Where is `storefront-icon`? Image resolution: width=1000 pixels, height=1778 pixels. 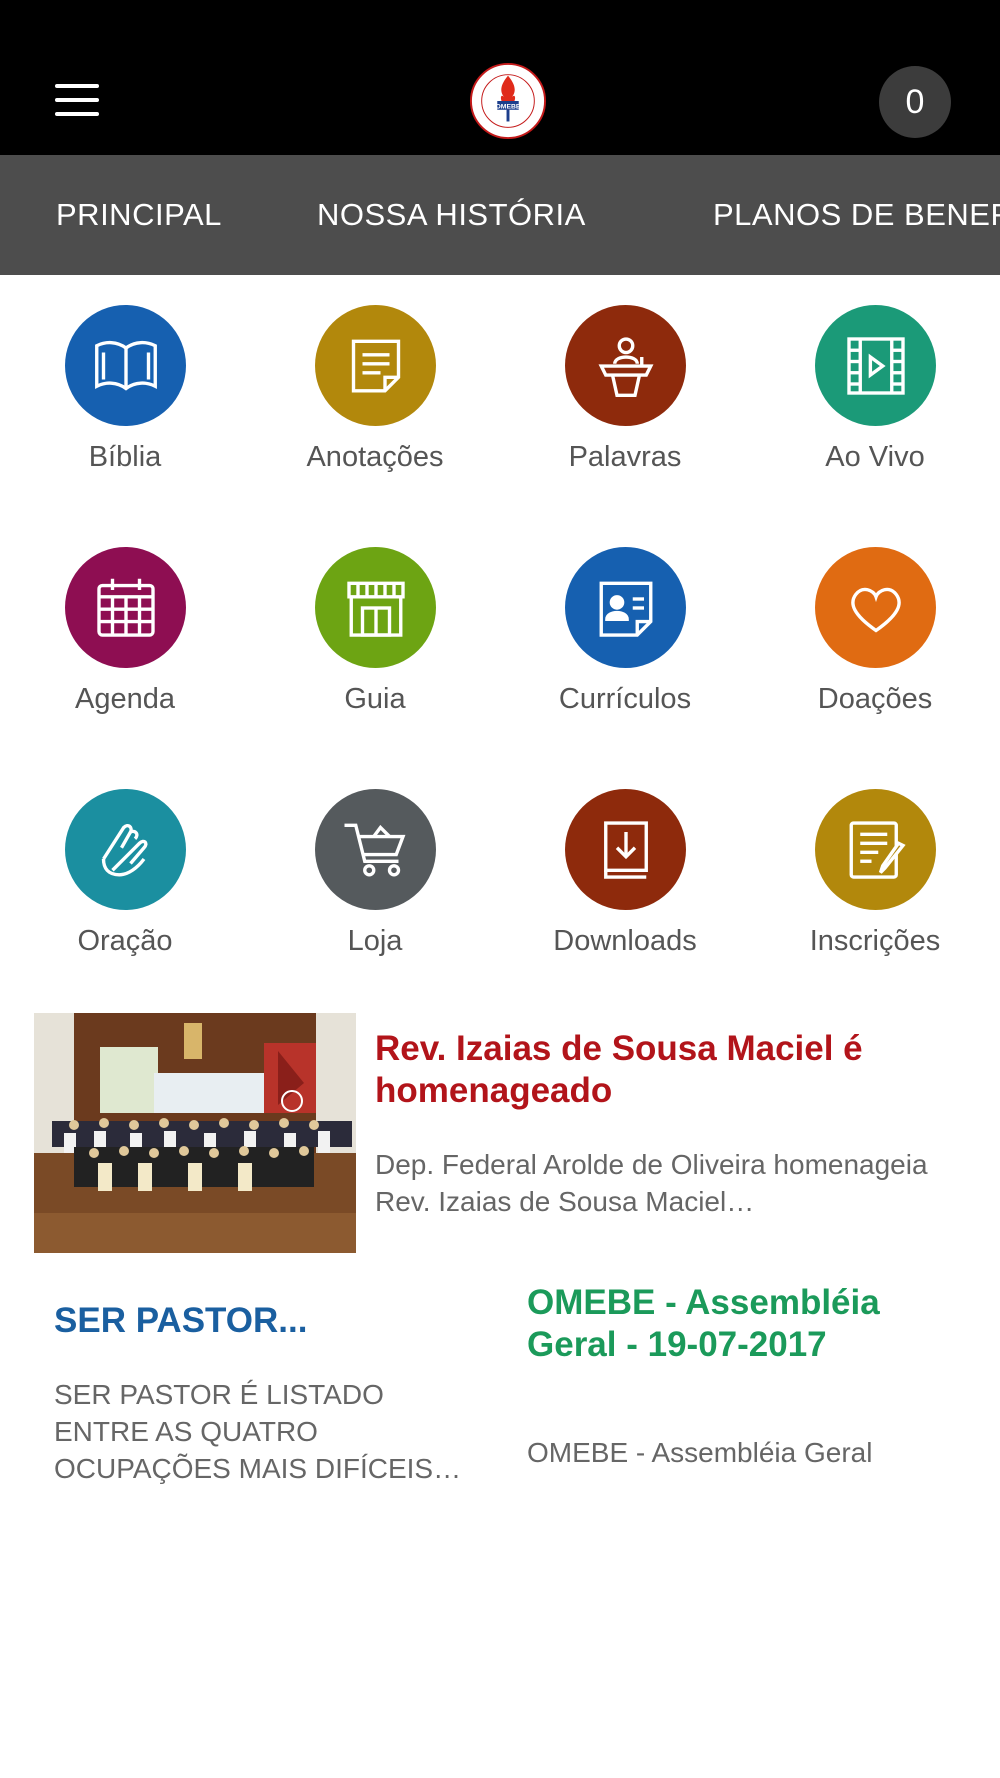 storefront-icon is located at coordinates (375, 607).